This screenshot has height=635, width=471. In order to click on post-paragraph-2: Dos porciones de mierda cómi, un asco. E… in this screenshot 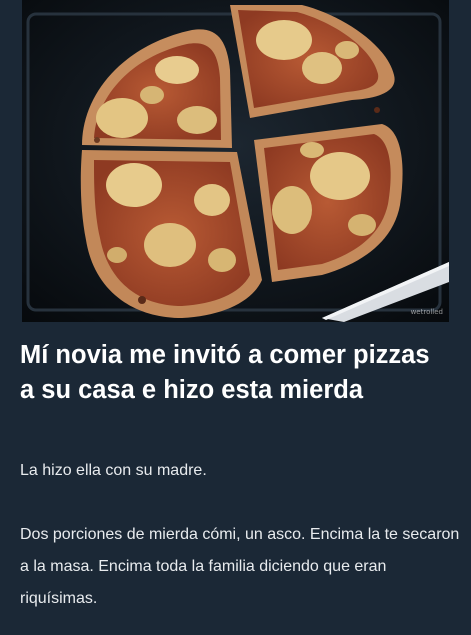, I will do `click(240, 566)`.